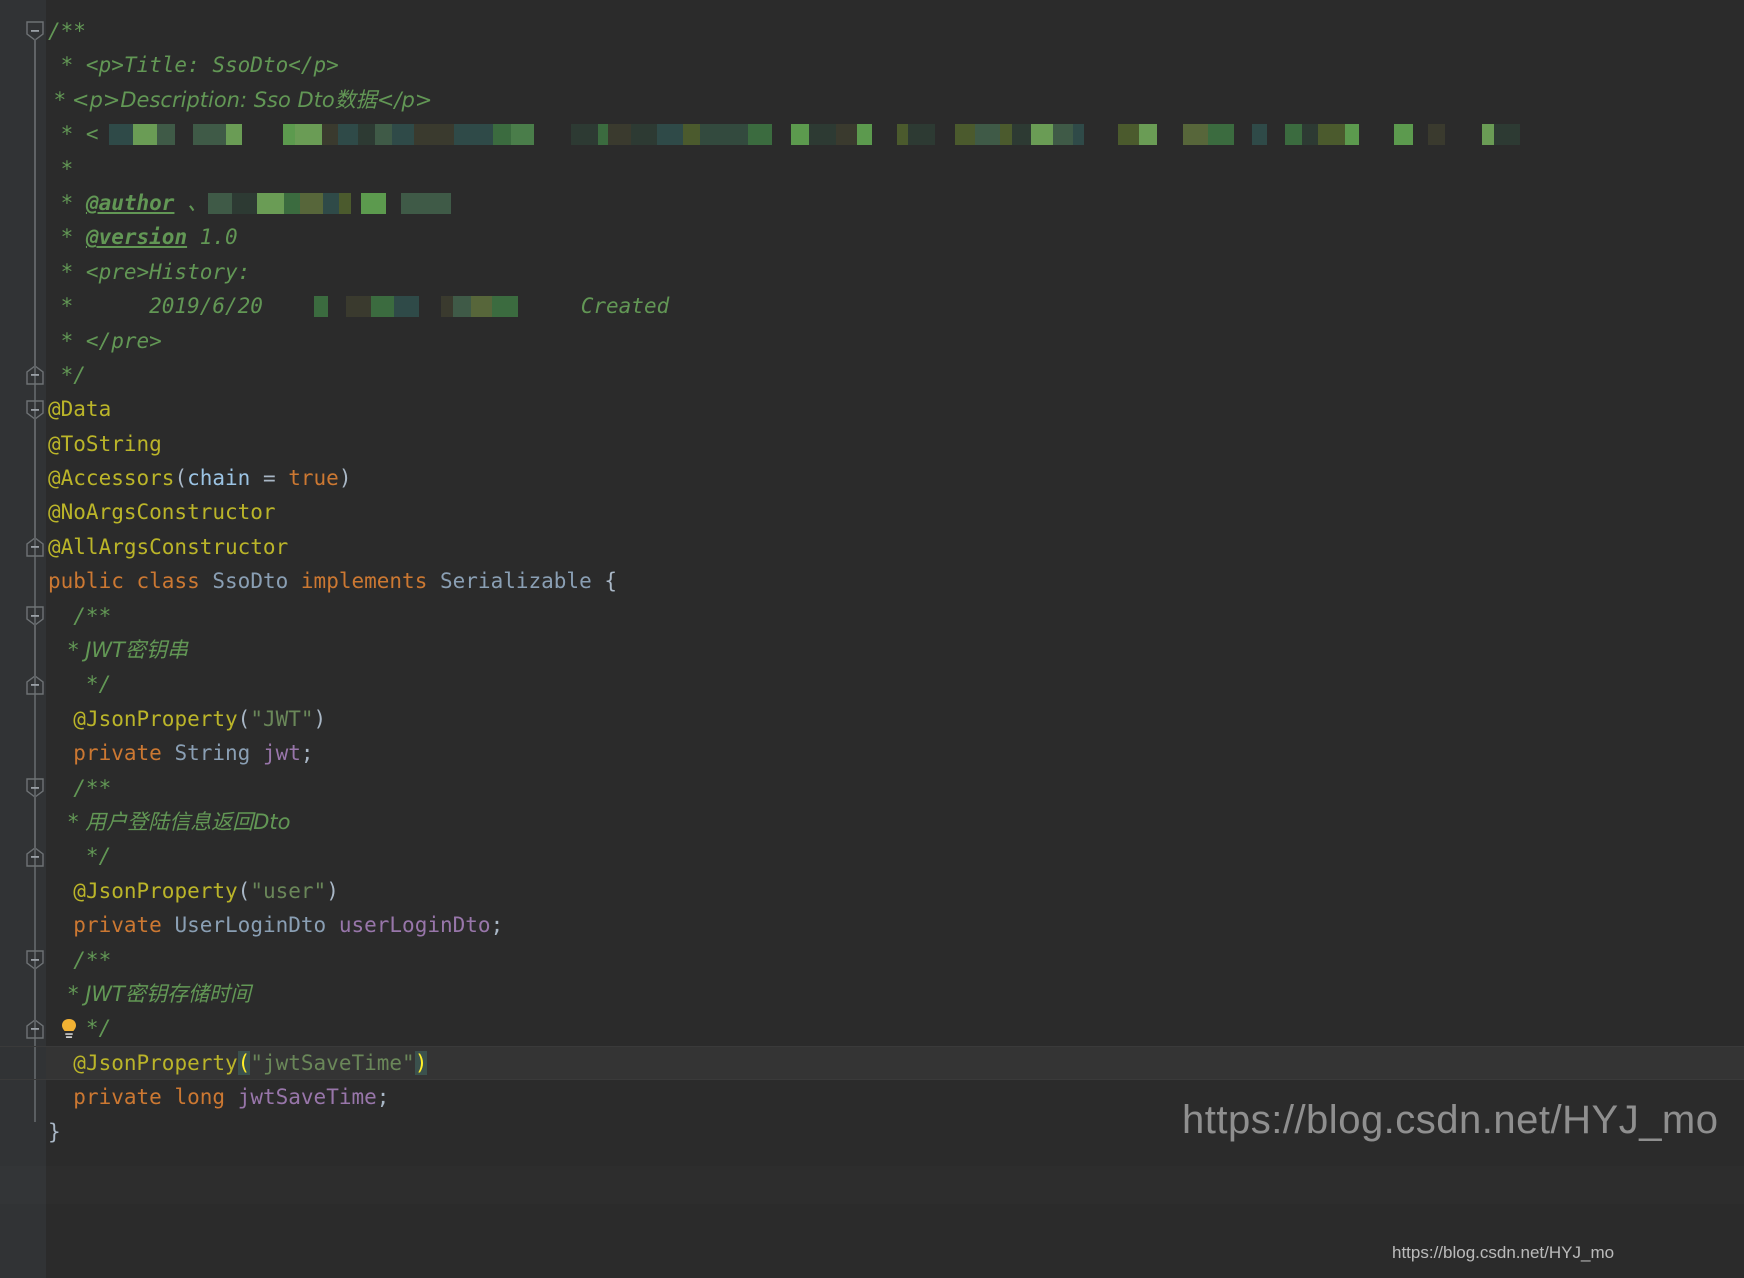  Describe the element at coordinates (809, 133) in the screenshot. I see `redacted-text` at that location.